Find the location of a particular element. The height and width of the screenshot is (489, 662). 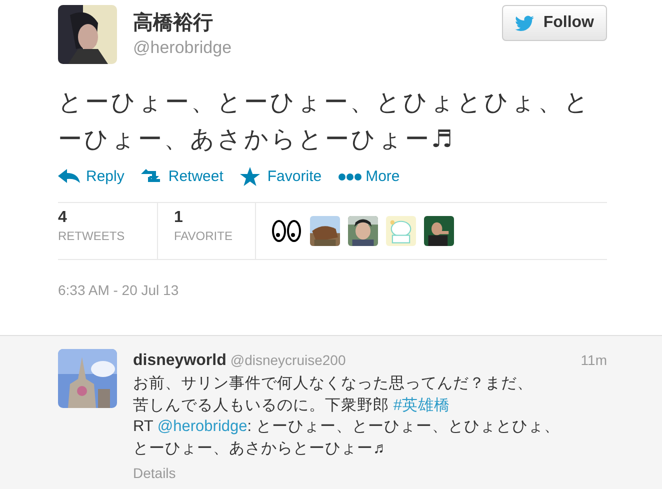

reply-text: とーひょー、あさからとーひょー♬ is located at coordinates (260, 448).